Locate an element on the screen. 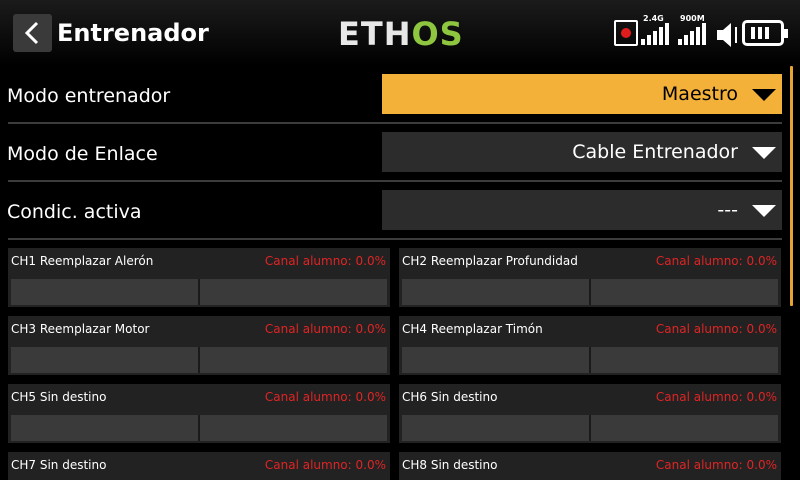 Image resolution: width=800 pixels, height=480 pixels. trainer-mode-label: Modo entrenador is located at coordinates (89, 96).